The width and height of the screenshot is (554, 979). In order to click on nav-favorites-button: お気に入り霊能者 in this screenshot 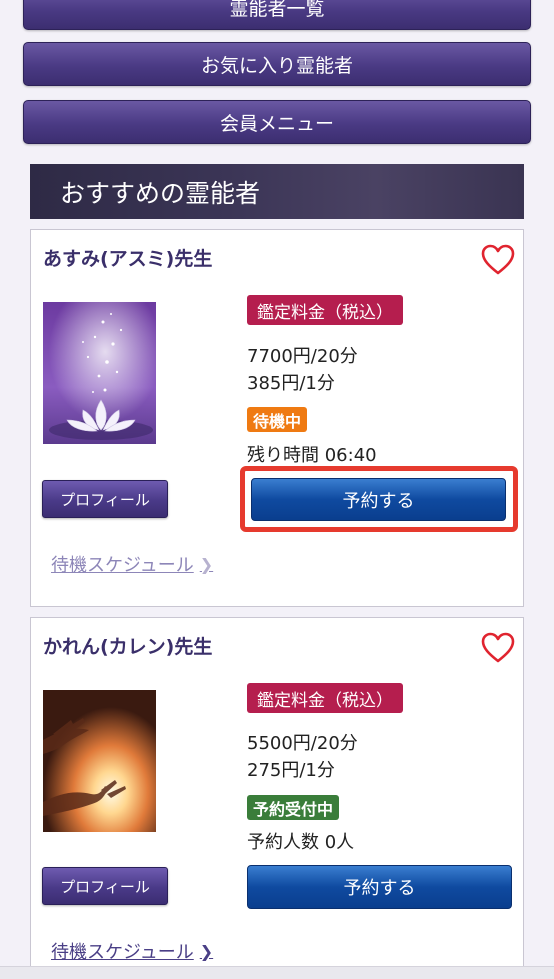, I will do `click(277, 64)`.